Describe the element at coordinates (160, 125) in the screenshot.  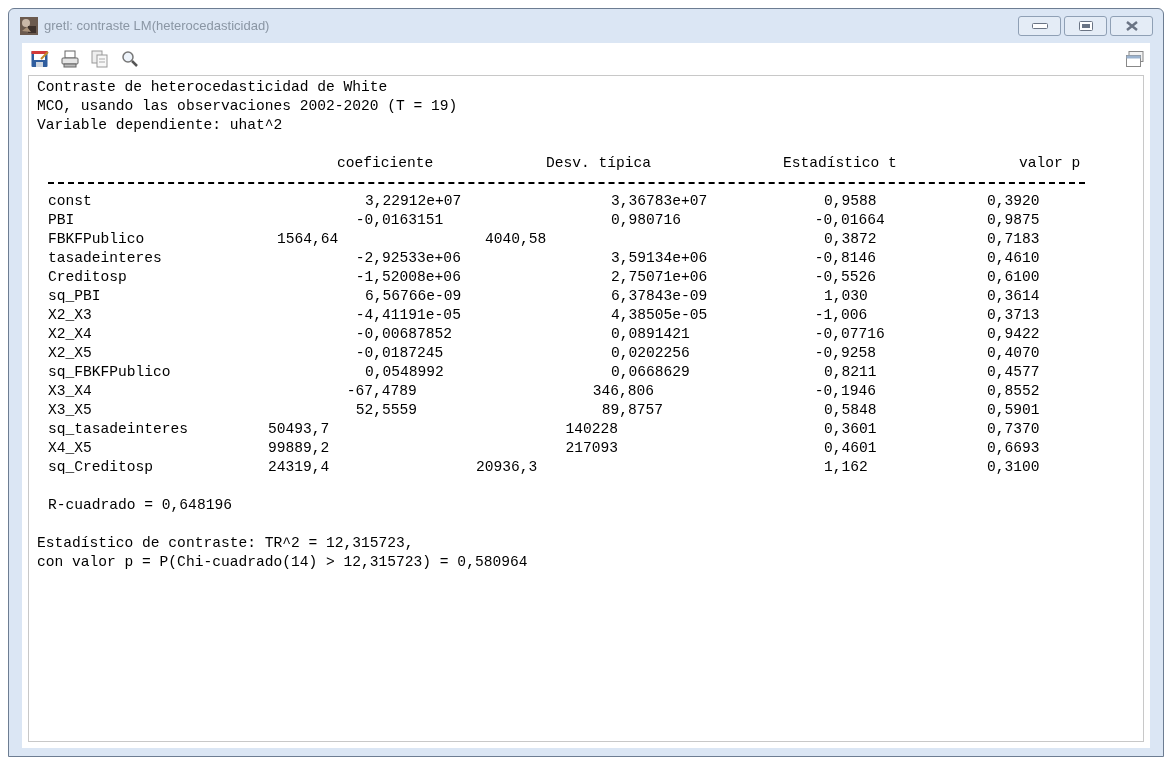
I see `output-line: Variable dependiente: uhat^2` at that location.